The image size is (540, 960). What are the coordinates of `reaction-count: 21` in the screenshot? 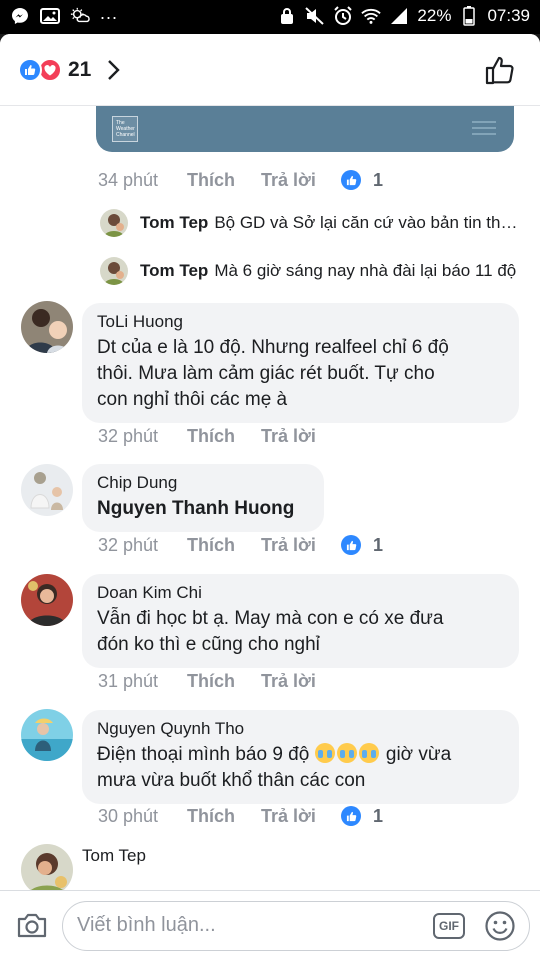 It's located at (79, 70).